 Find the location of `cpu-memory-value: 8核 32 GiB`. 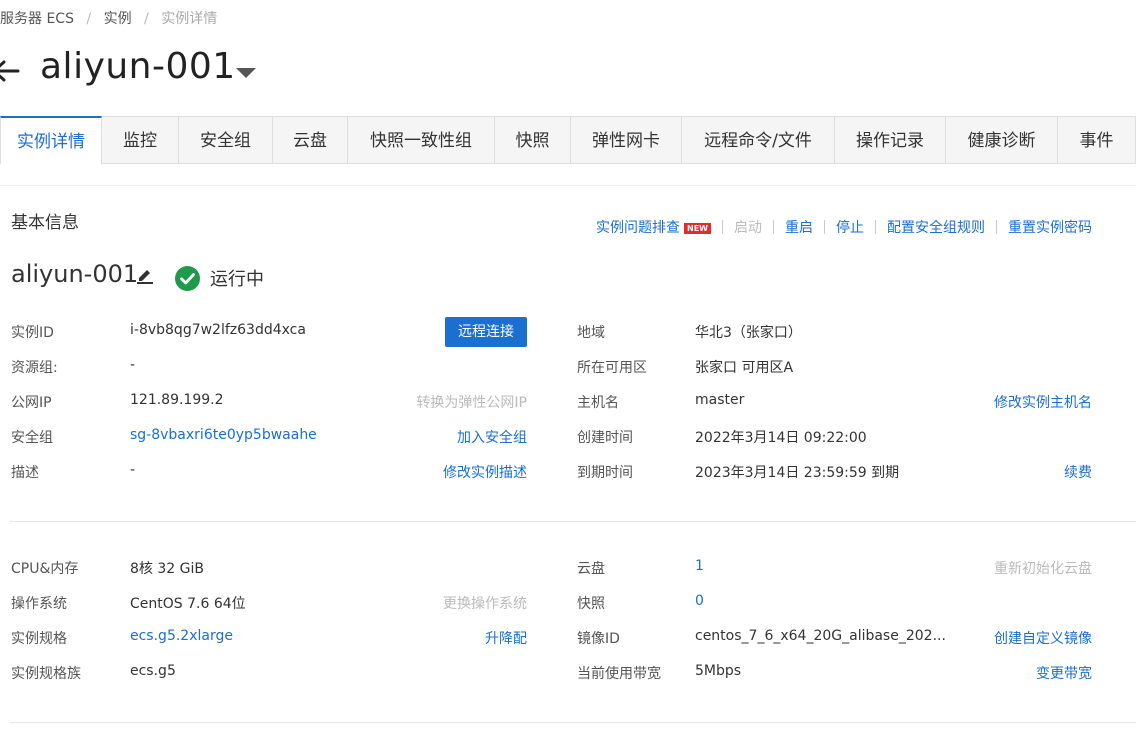

cpu-memory-value: 8核 32 GiB is located at coordinates (167, 569).